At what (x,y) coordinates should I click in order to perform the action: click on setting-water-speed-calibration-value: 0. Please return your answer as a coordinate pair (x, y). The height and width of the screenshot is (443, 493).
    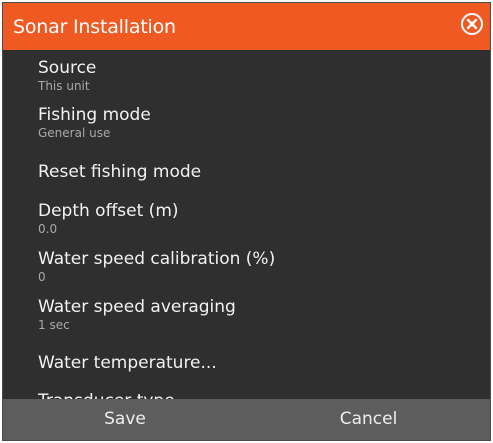
    Looking at the image, I should click on (42, 277).